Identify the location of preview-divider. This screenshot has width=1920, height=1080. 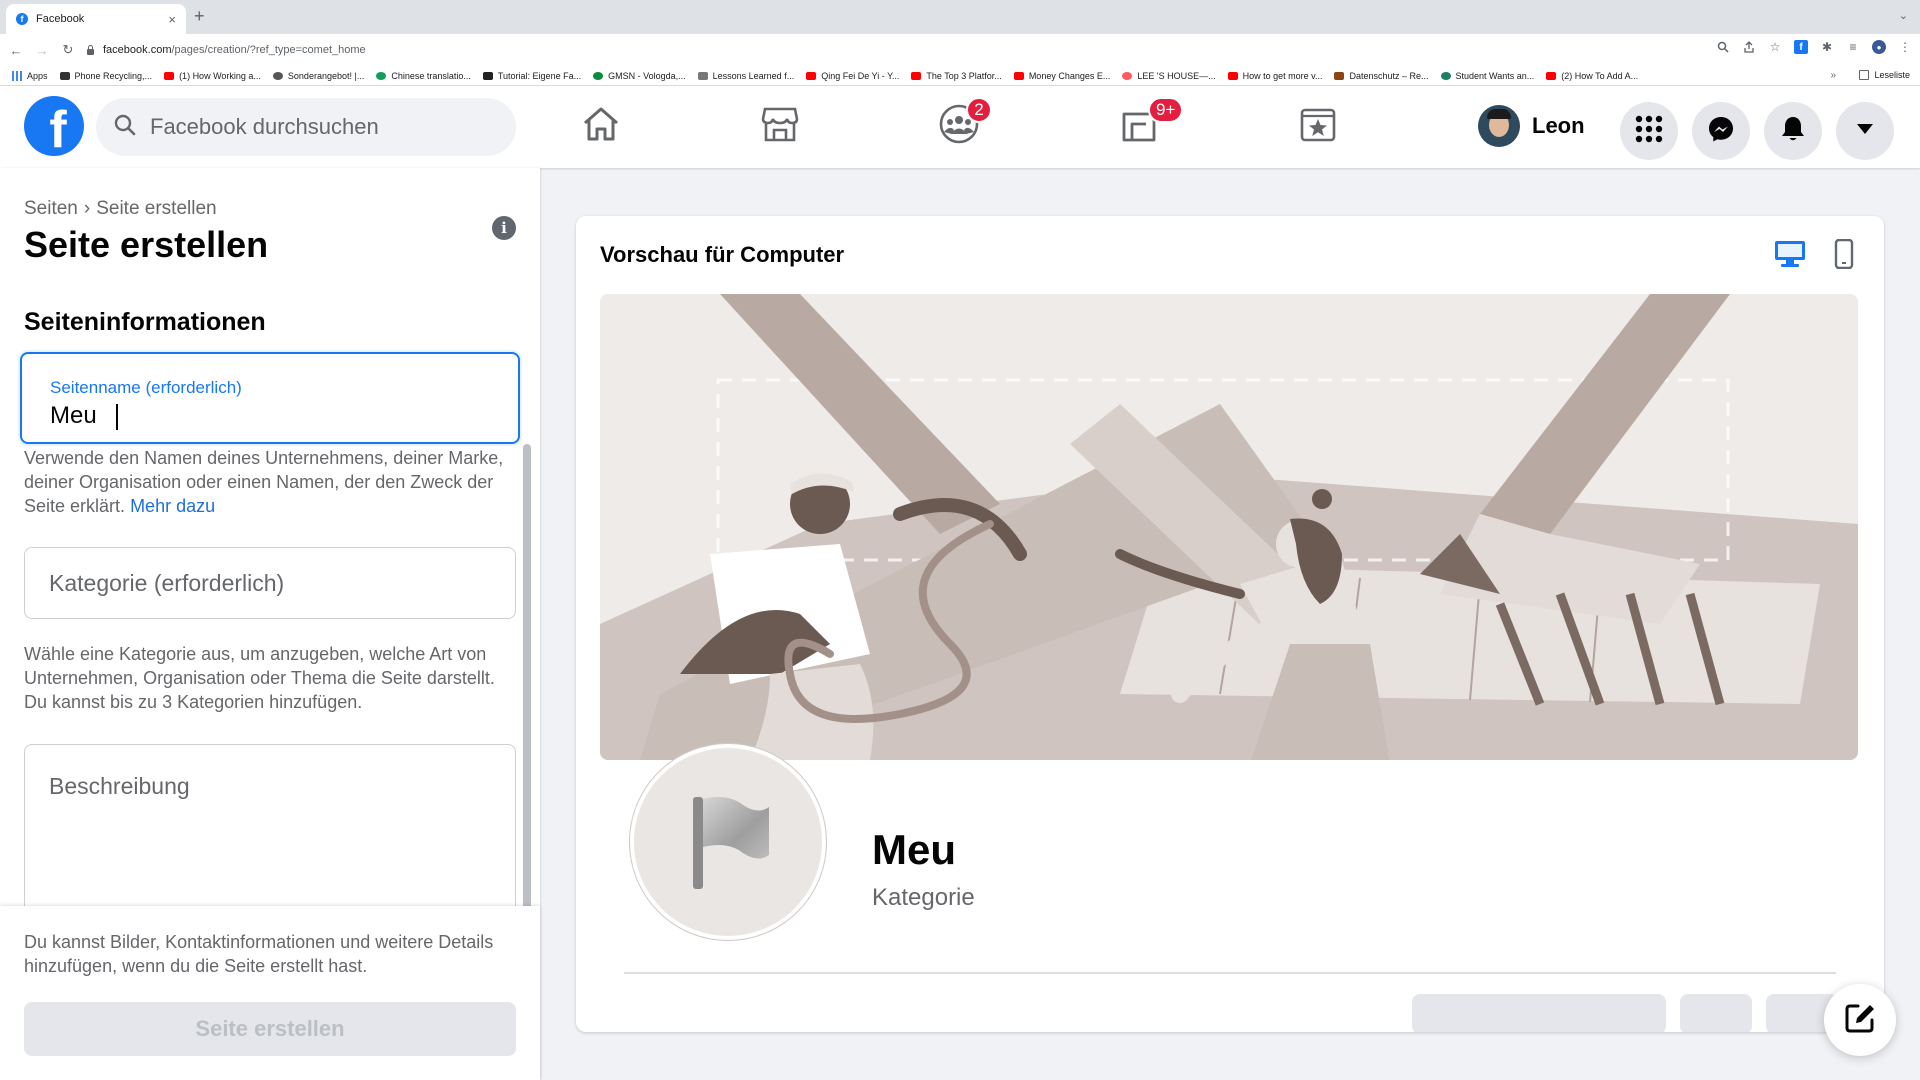
(1230, 973).